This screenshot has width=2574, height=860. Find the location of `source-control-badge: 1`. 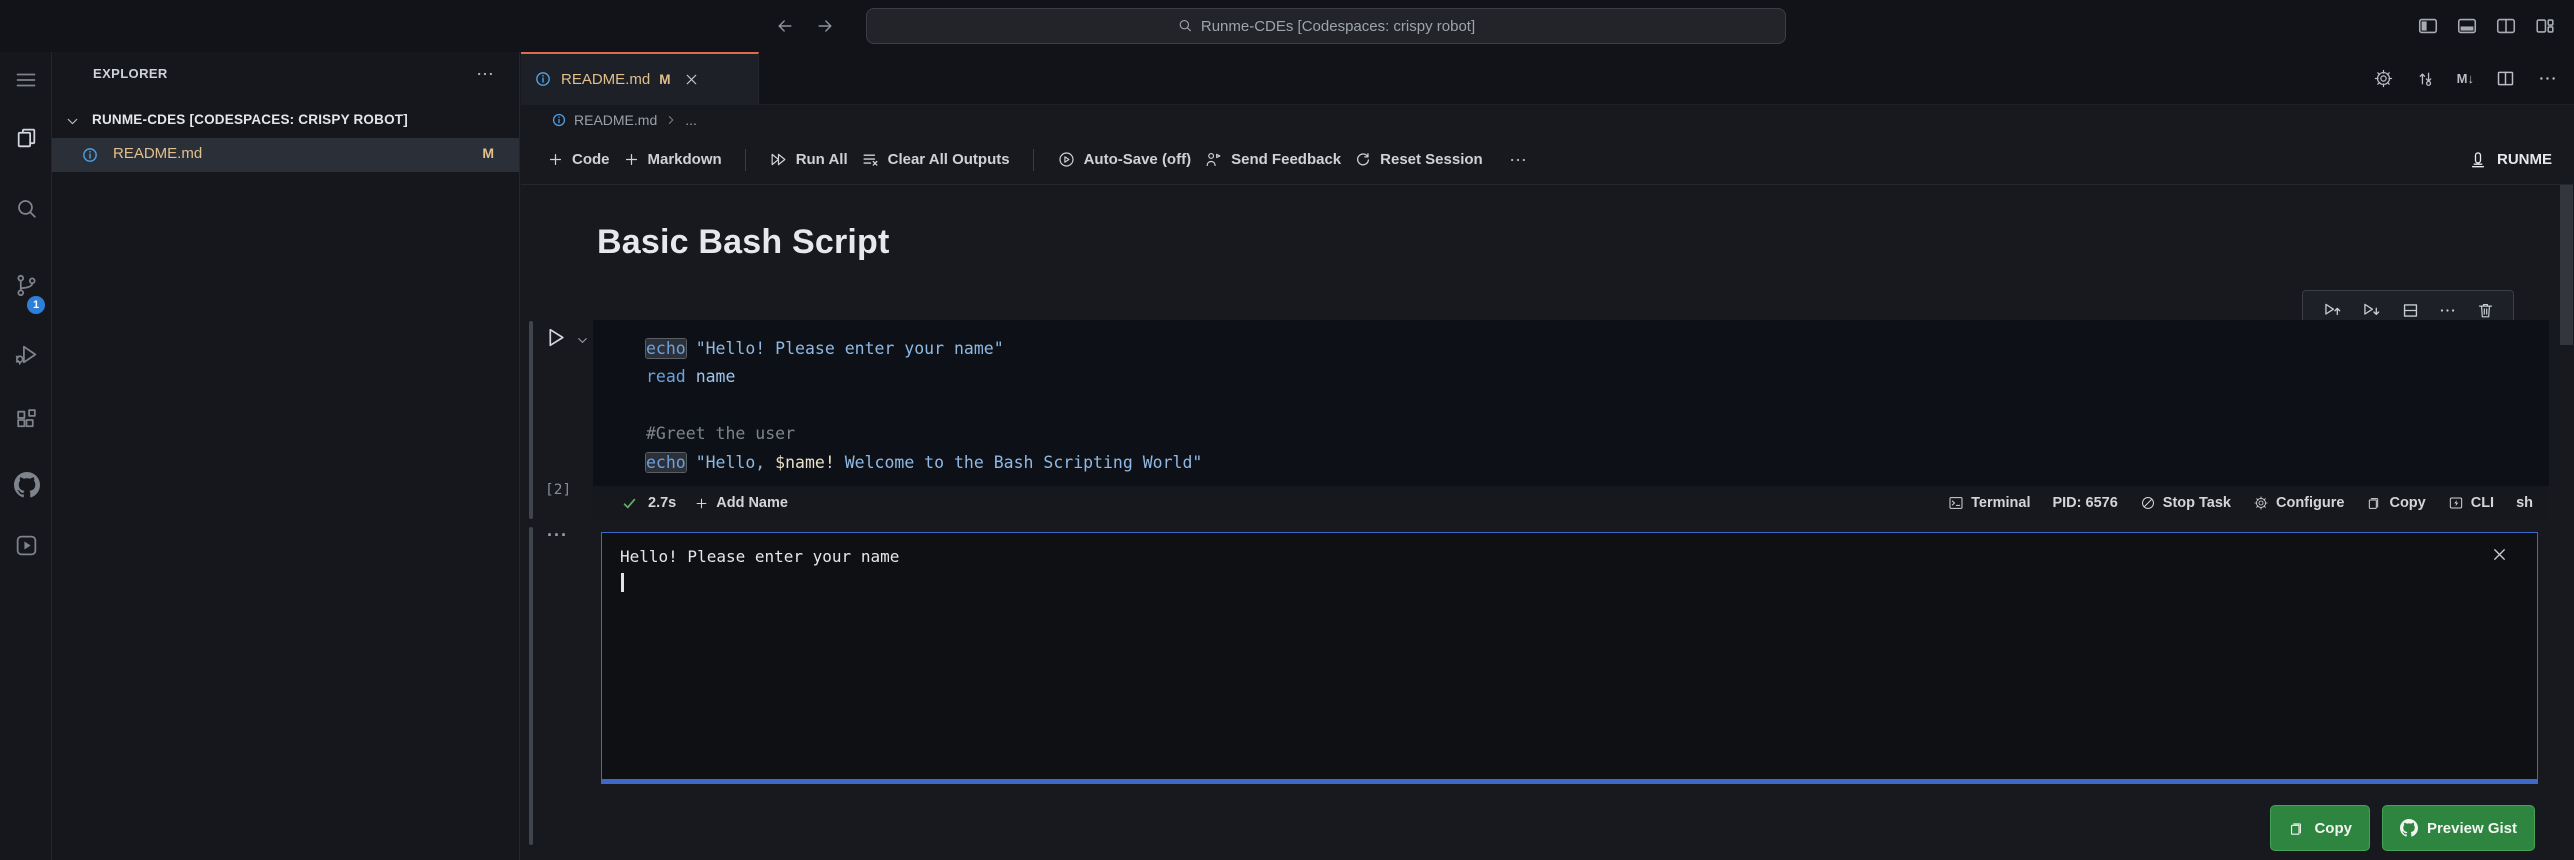

source-control-badge: 1 is located at coordinates (36, 305).